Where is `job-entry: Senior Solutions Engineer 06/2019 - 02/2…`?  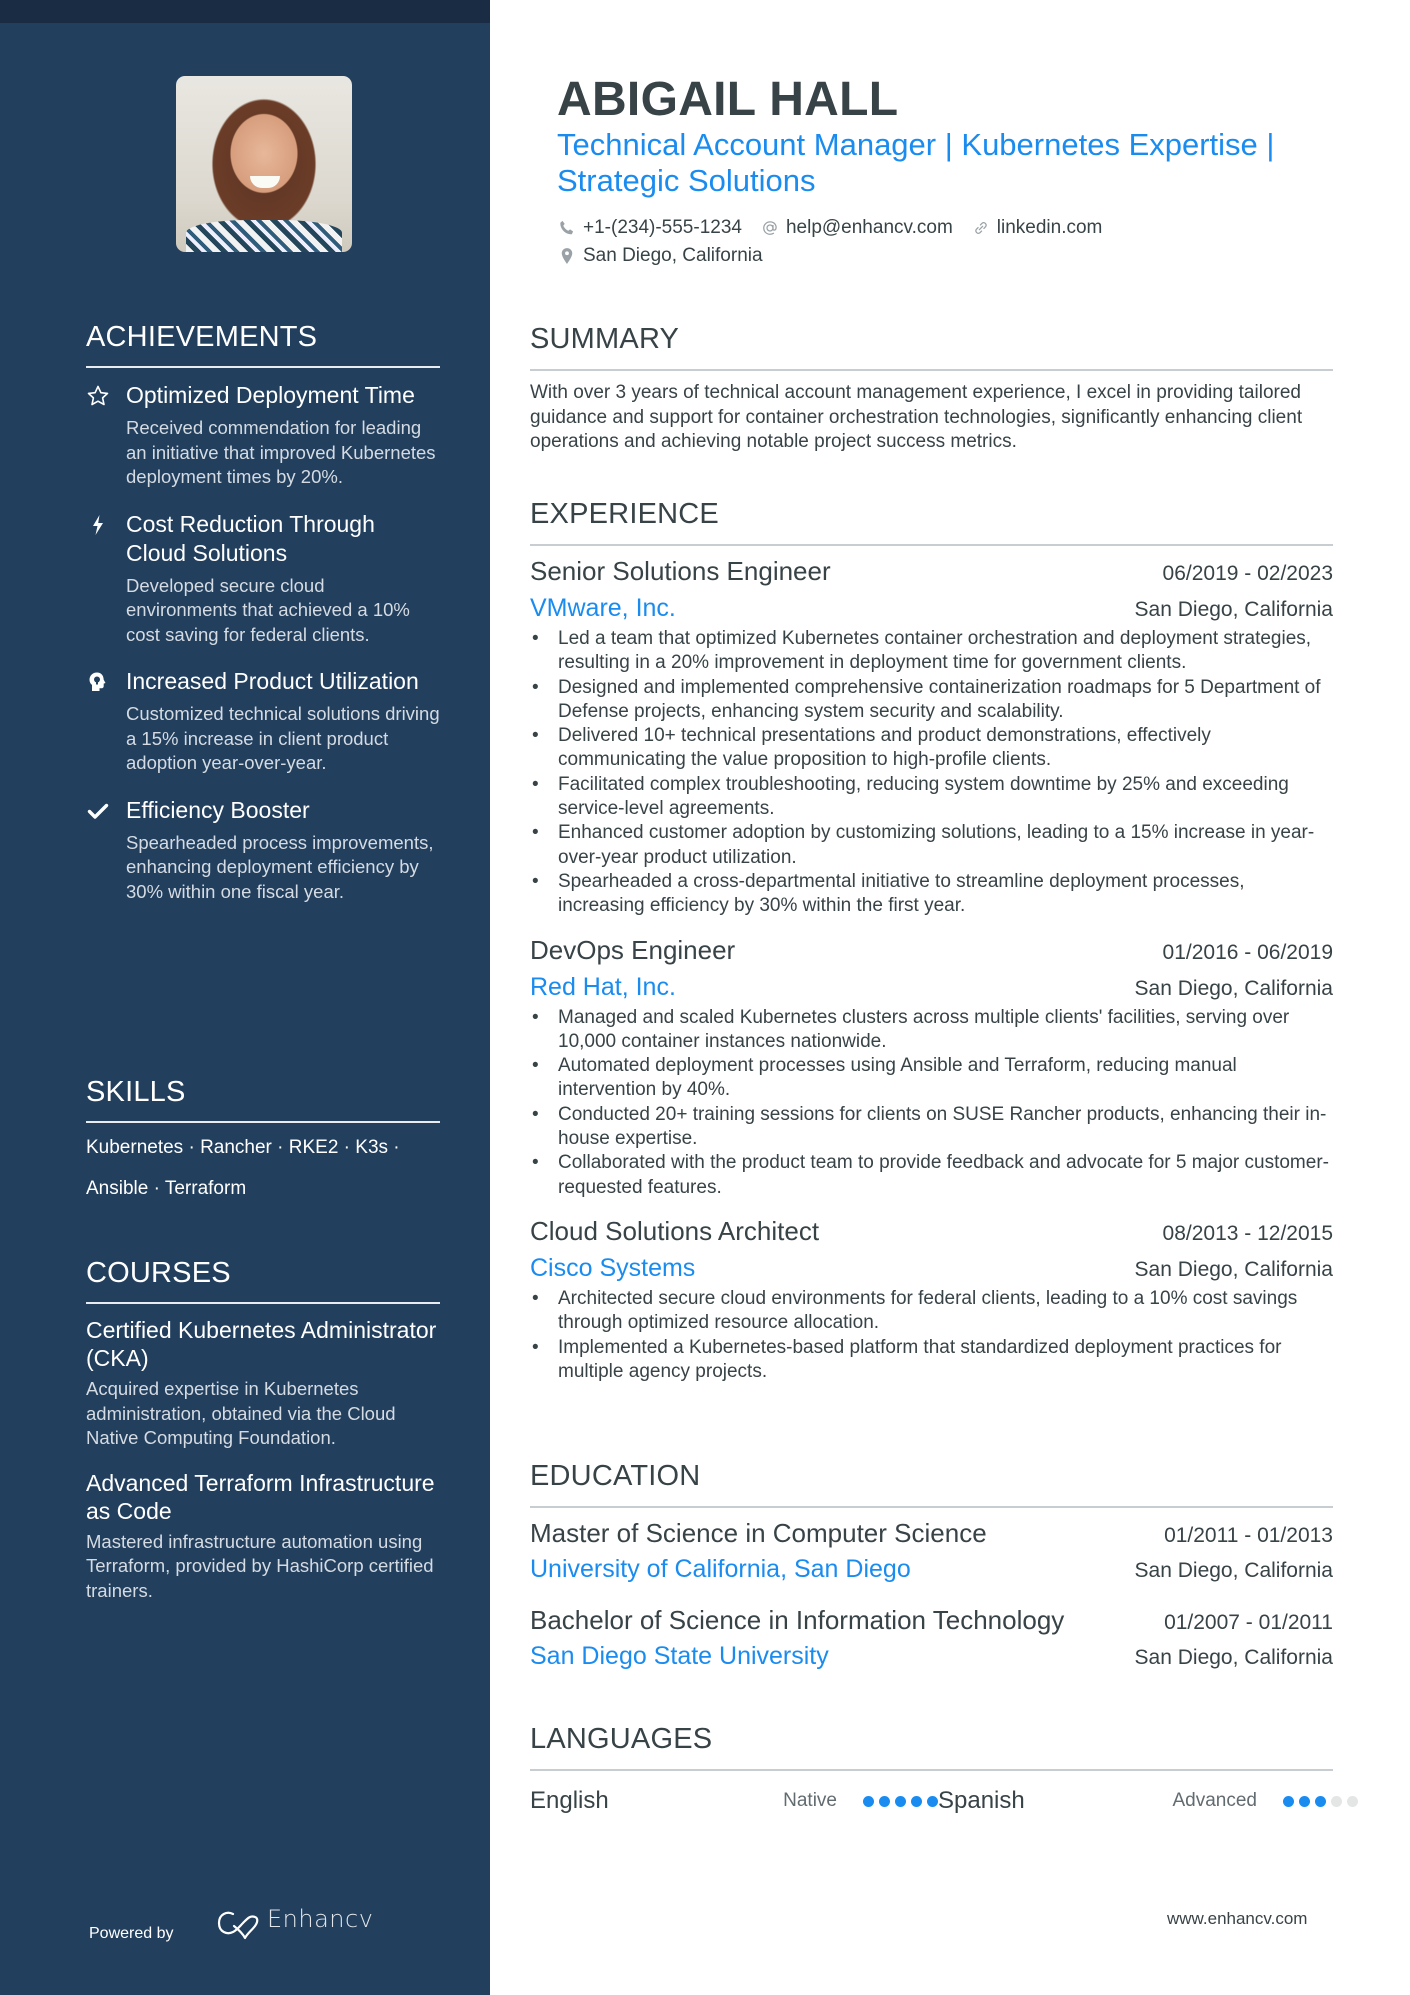
job-entry: Senior Solutions Engineer 06/2019 - 02/2… is located at coordinates (931, 736).